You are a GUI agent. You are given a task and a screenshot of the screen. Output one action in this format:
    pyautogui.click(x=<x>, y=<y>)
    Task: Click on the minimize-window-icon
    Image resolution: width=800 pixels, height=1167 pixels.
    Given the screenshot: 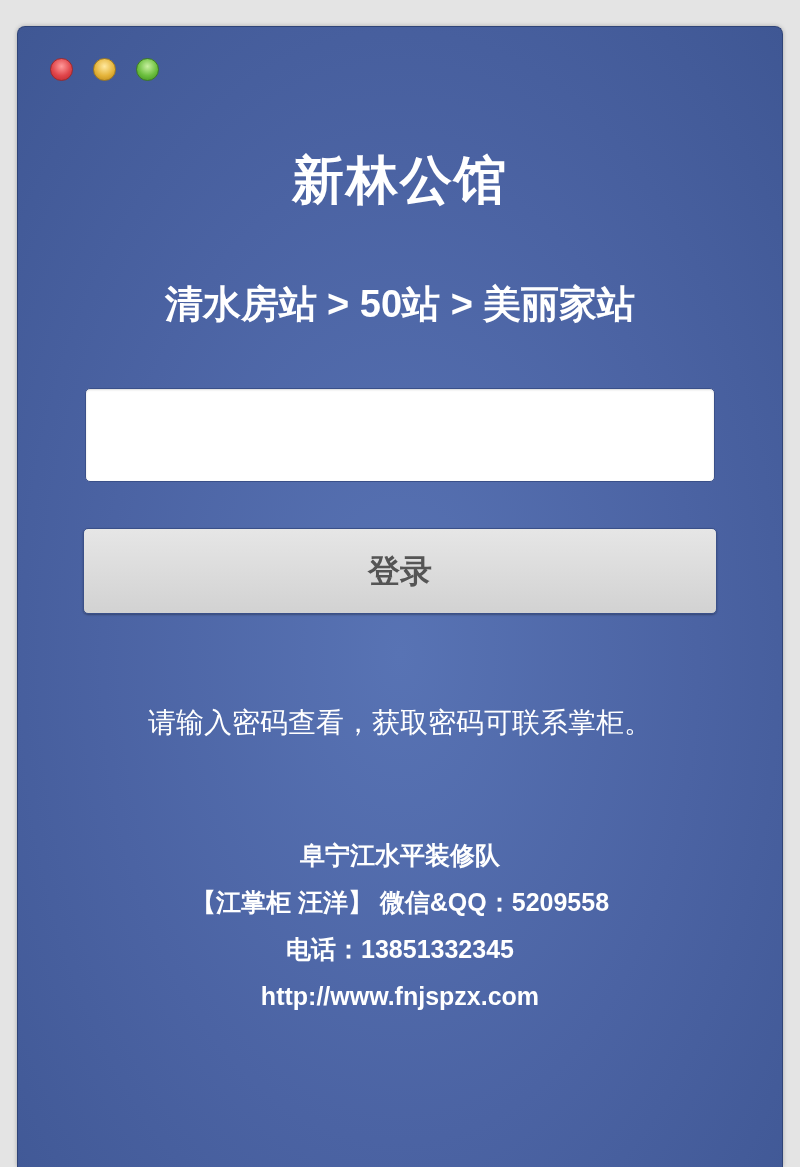 What is the action you would take?
    pyautogui.click(x=104, y=69)
    